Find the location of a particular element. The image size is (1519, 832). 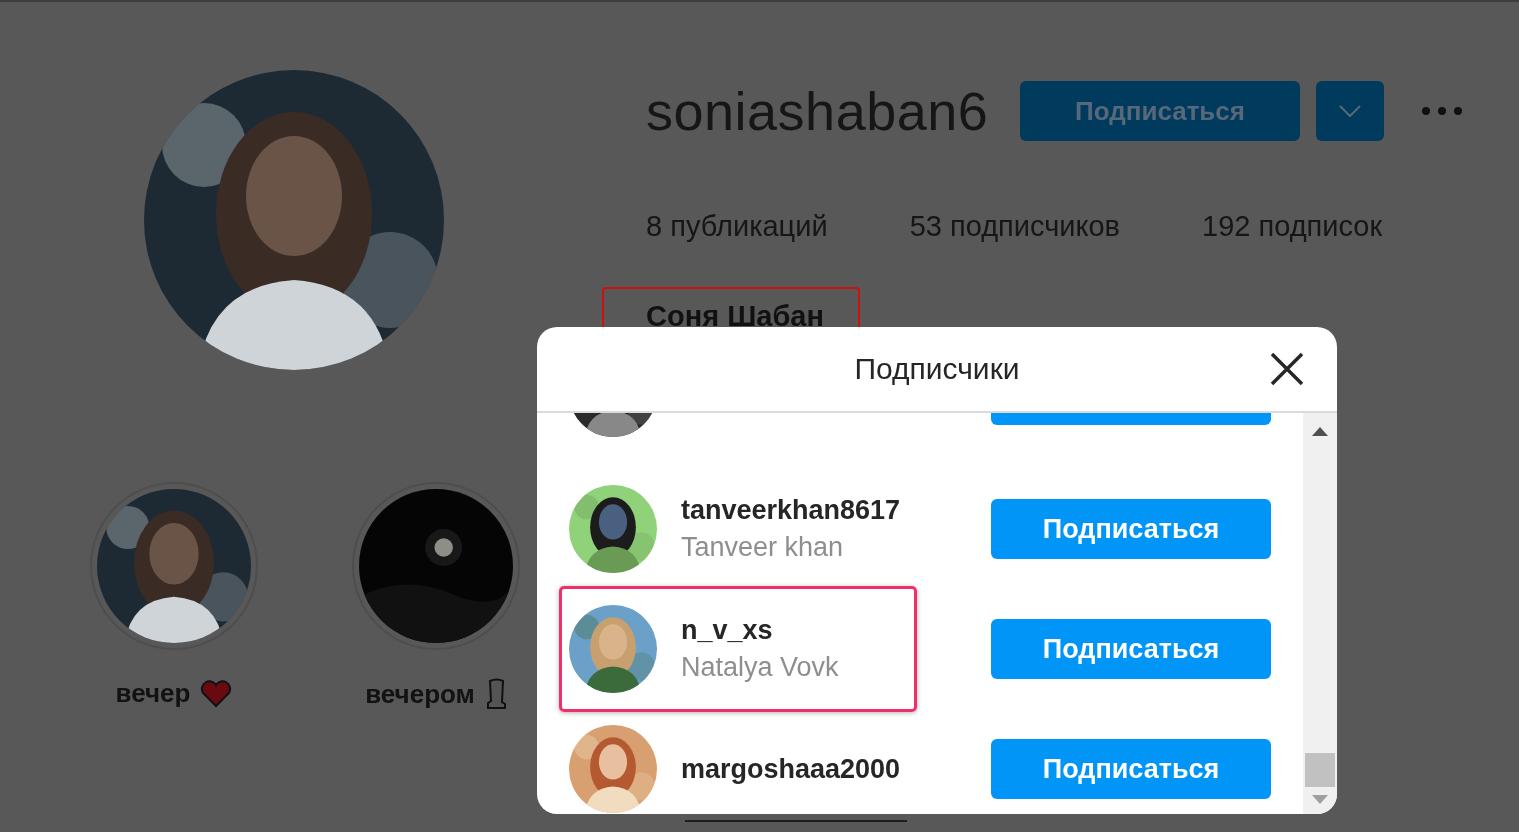

close-icon is located at coordinates (1287, 369).